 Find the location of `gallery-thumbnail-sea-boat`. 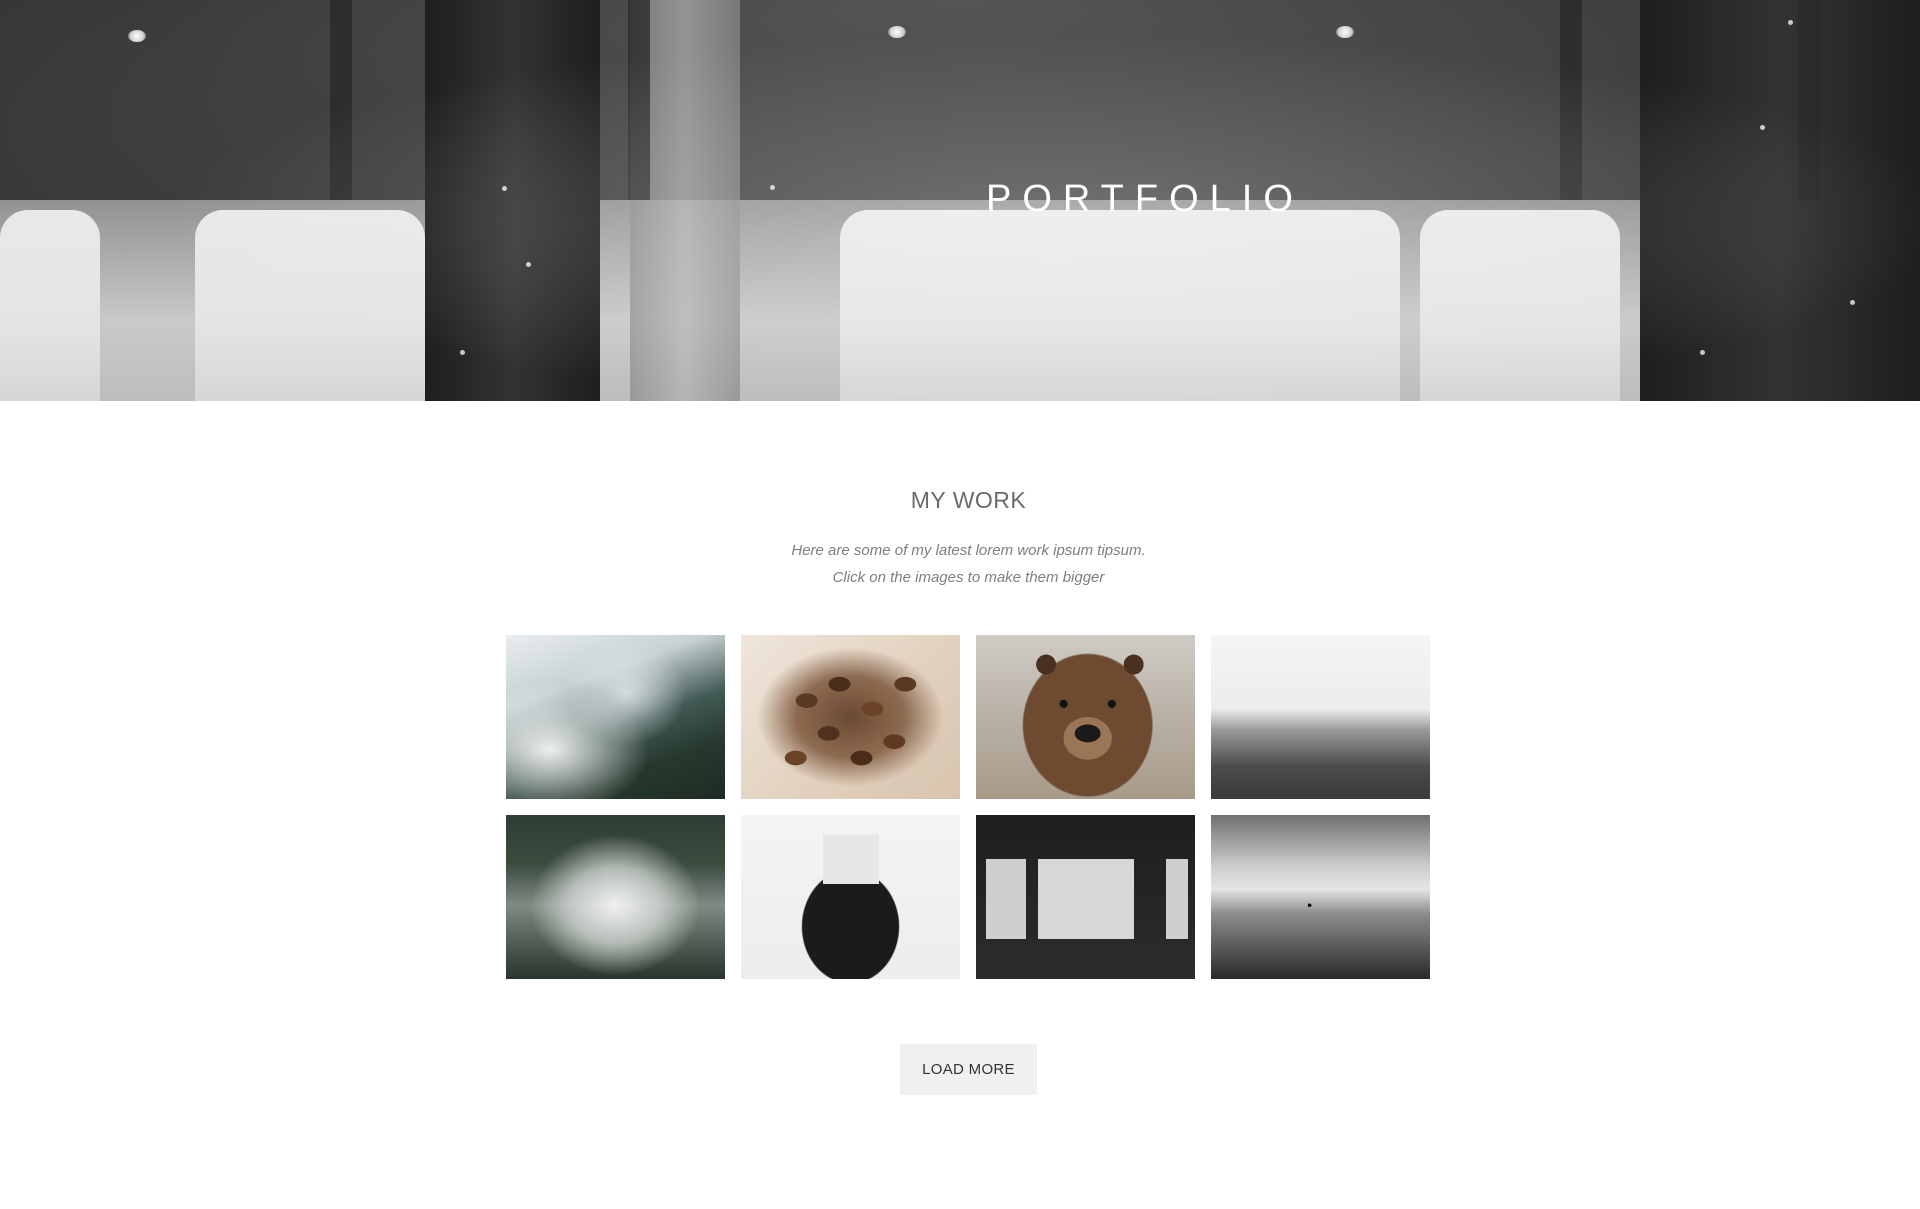

gallery-thumbnail-sea-boat is located at coordinates (1320, 897).